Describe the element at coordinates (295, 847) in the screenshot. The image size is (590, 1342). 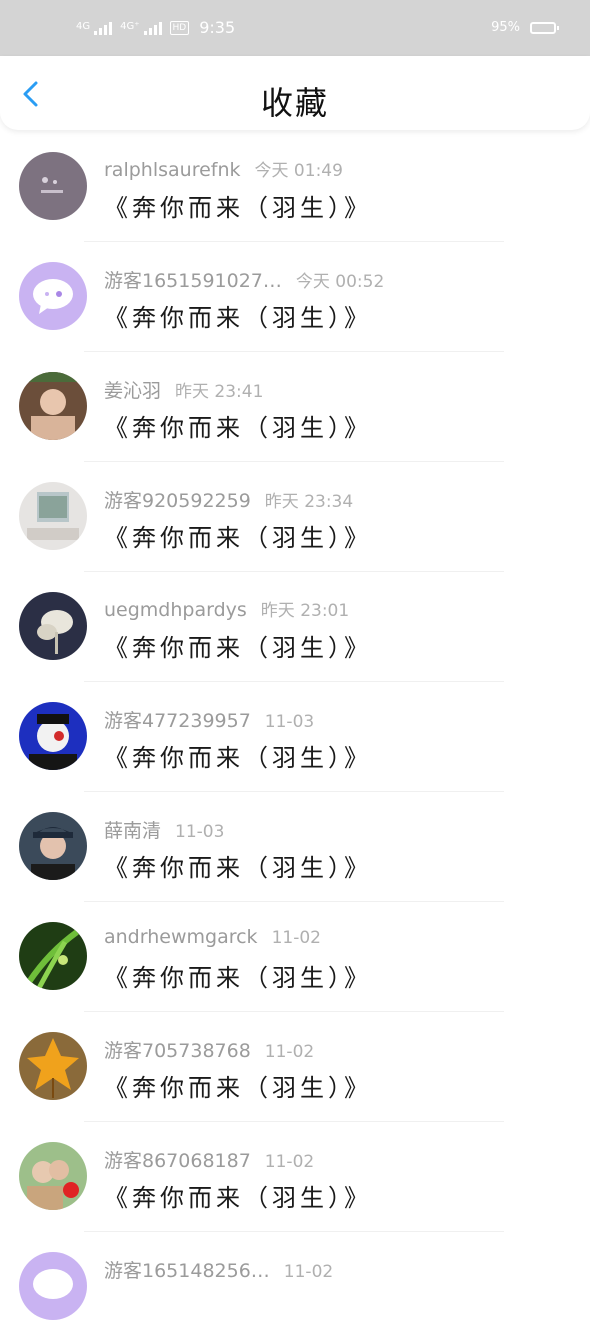
I see `list-item: 薛南清 11-03 《奔你而来（羽生）》` at that location.